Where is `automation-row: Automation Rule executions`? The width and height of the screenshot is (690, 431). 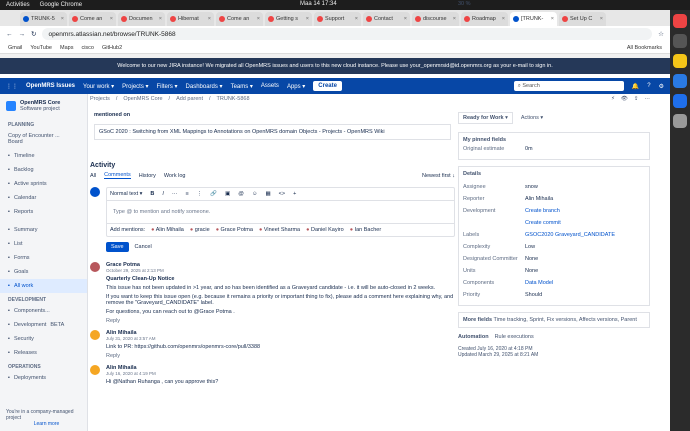
automation-row: Automation Rule executions is located at coordinates (554, 337).